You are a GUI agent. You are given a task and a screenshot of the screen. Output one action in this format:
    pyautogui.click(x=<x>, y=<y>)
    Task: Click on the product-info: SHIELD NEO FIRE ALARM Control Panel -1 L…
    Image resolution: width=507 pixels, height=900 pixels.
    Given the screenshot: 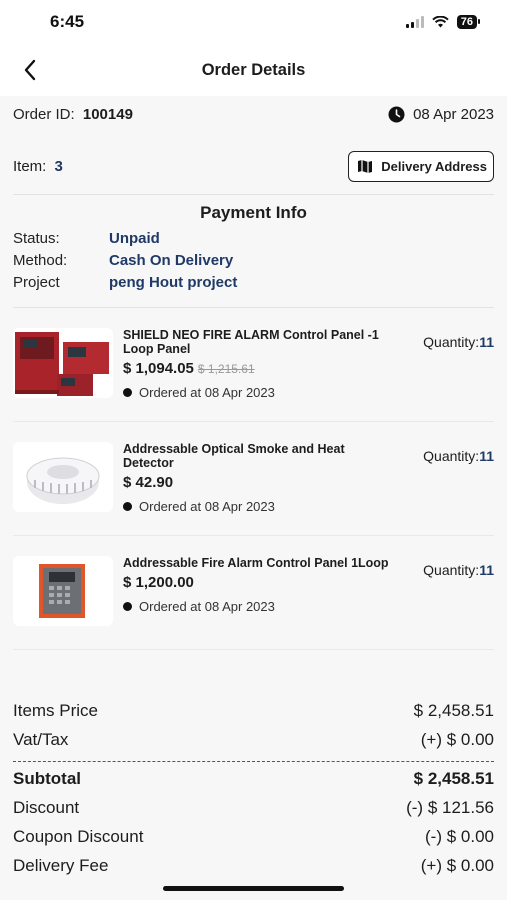 What is the action you would take?
    pyautogui.click(x=260, y=364)
    